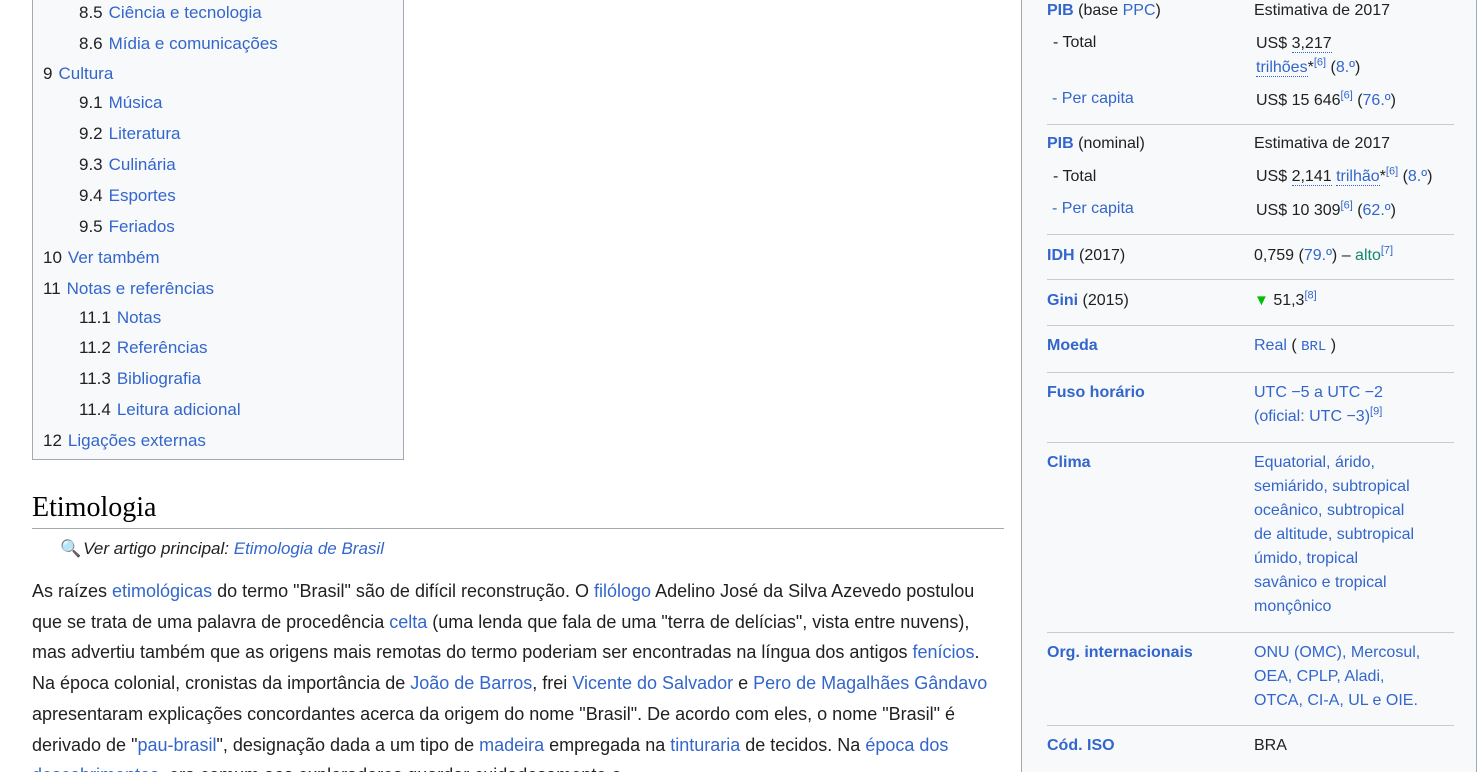 The image size is (1482, 772). What do you see at coordinates (72, 591) in the screenshot?
I see `text-run: As raízes` at bounding box center [72, 591].